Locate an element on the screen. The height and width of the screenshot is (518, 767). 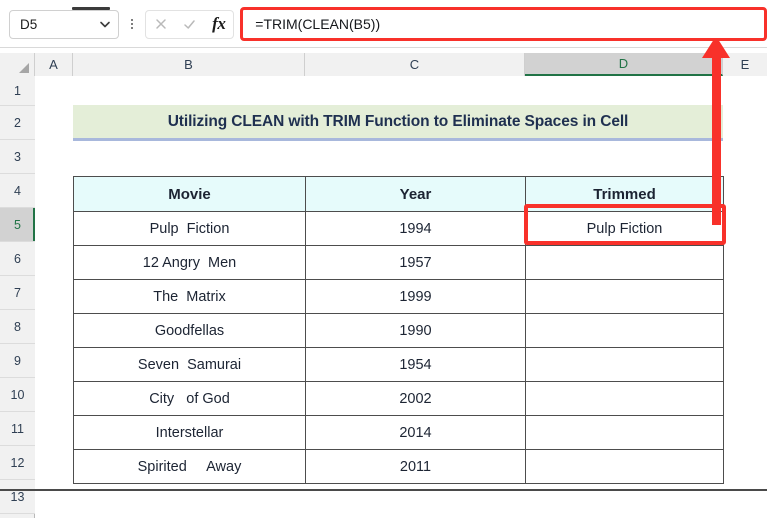
check-icon is located at coordinates (189, 24).